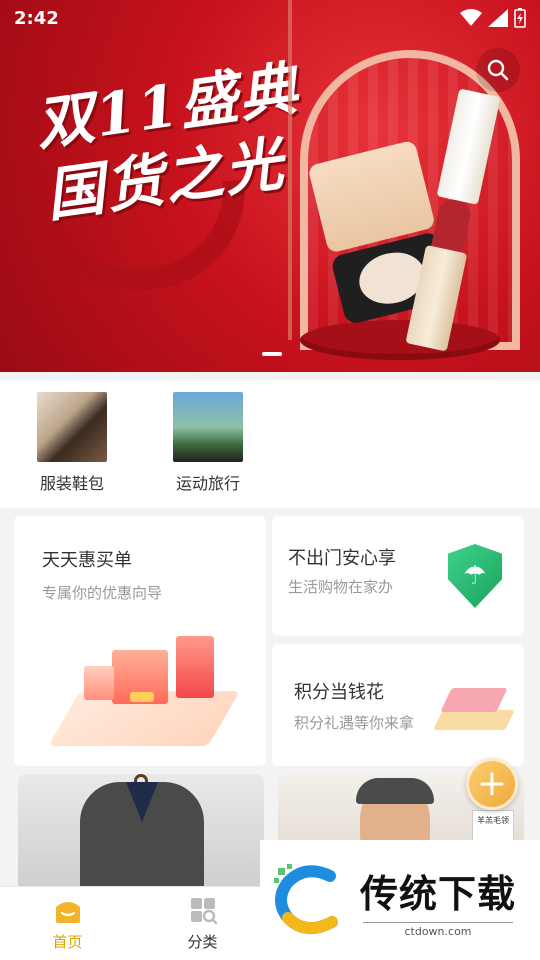  Describe the element at coordinates (398, 576) in the screenshot. I see `promo-card-home-shopping: 不出门安心享 生活购物在家办 ☂` at that location.